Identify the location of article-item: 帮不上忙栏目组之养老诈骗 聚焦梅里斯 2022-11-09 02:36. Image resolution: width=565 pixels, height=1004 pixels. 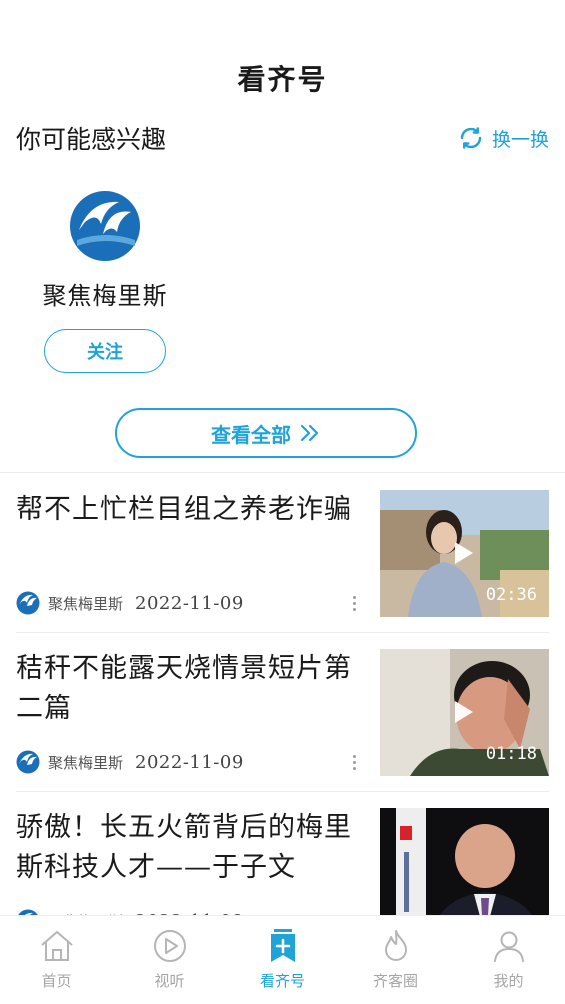
(282, 554).